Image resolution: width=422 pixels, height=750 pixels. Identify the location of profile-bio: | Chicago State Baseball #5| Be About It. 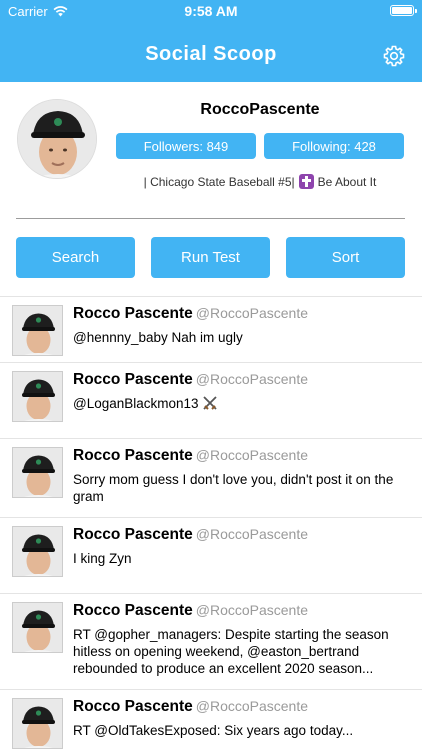
(260, 181).